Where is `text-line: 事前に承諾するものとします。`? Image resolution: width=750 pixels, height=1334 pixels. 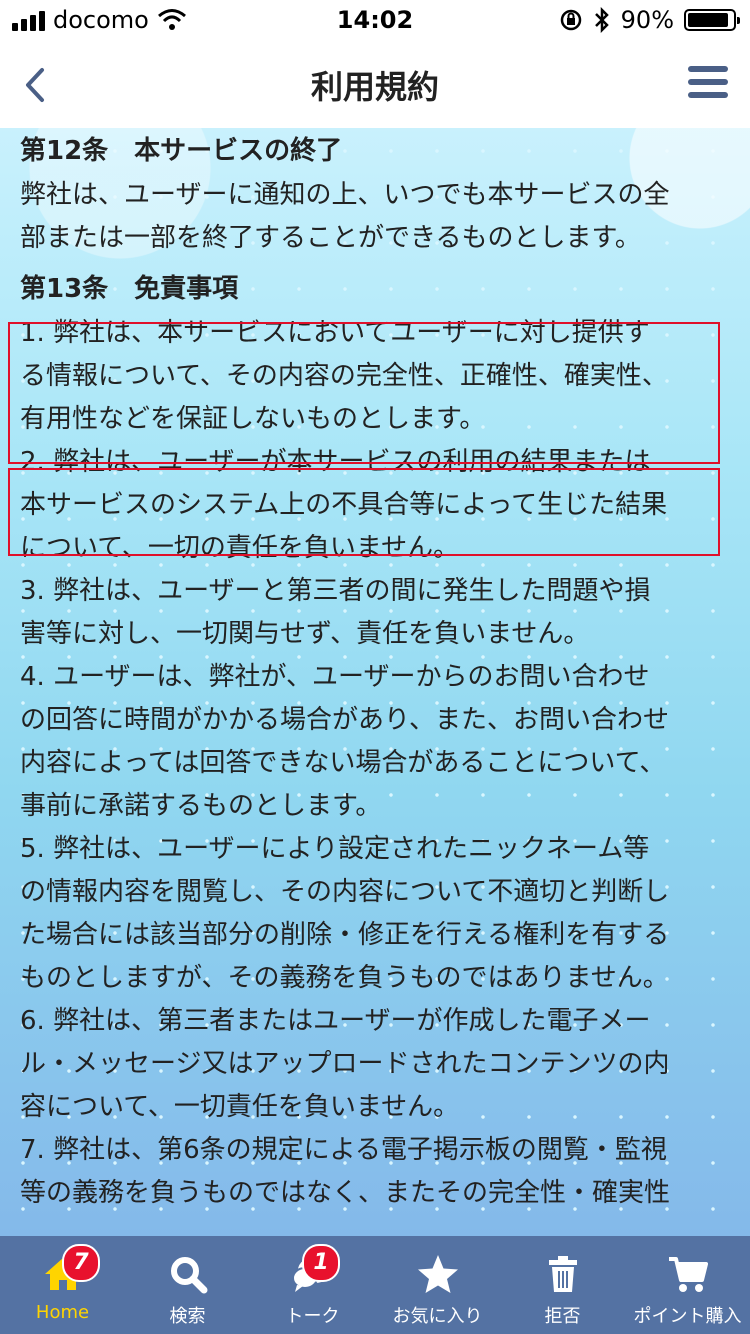 text-line: 事前に承諾するものとします。 is located at coordinates (201, 806).